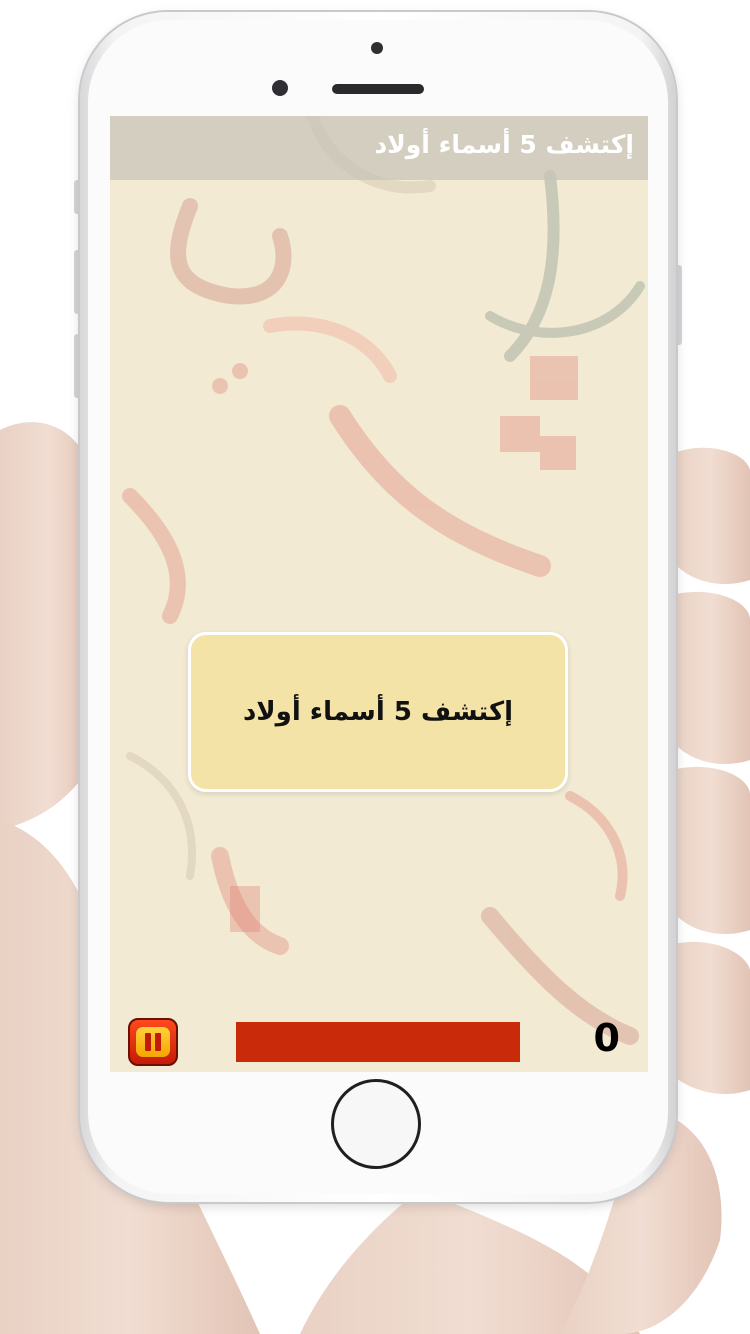 The image size is (750, 1334). I want to click on pause-icon, so click(153, 1042).